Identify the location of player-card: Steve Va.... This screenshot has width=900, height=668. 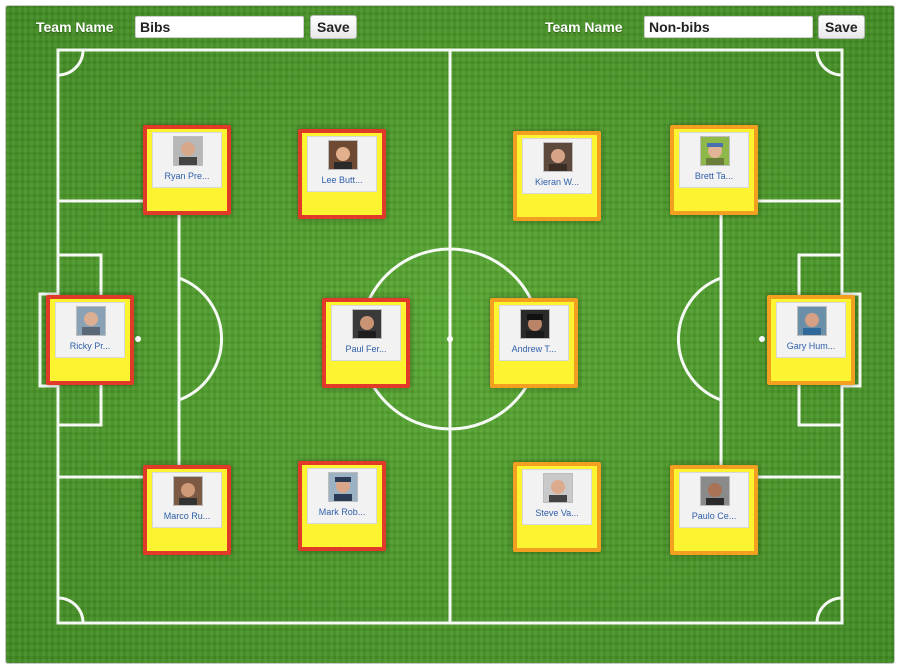
(557, 507).